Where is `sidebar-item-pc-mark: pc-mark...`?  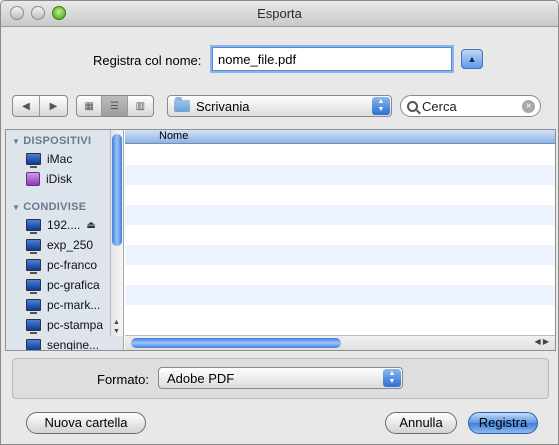 sidebar-item-pc-mark: pc-mark... is located at coordinates (66, 305).